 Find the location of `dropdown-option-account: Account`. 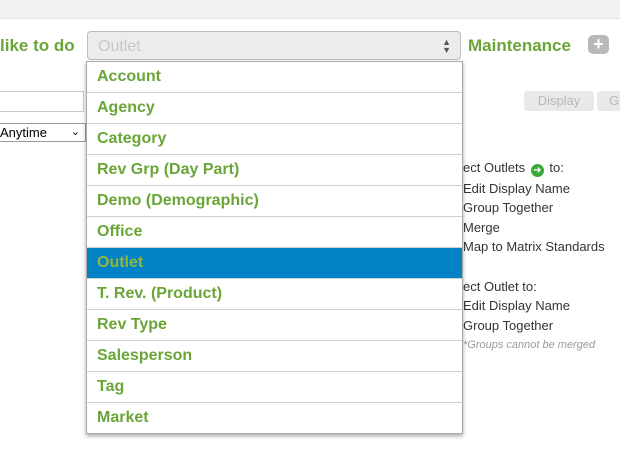

dropdown-option-account: Account is located at coordinates (274, 77).